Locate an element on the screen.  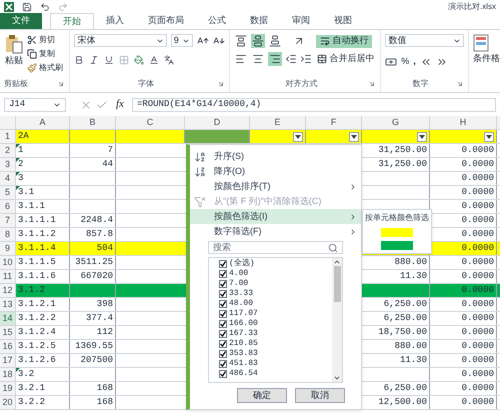
ribbon-tab: 视图 is located at coordinates (343, 21).